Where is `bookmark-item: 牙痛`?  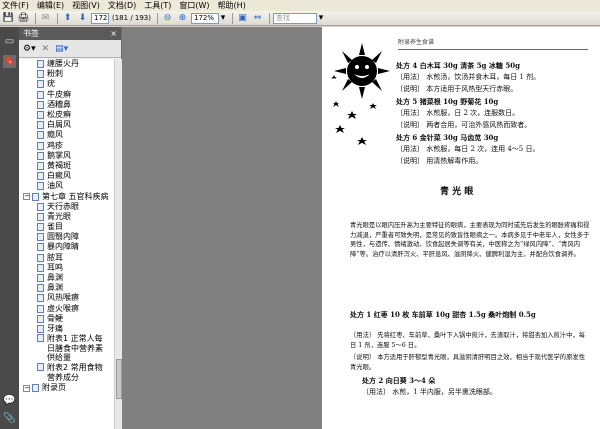
bookmark-item: 牙痛 is located at coordinates (66, 329).